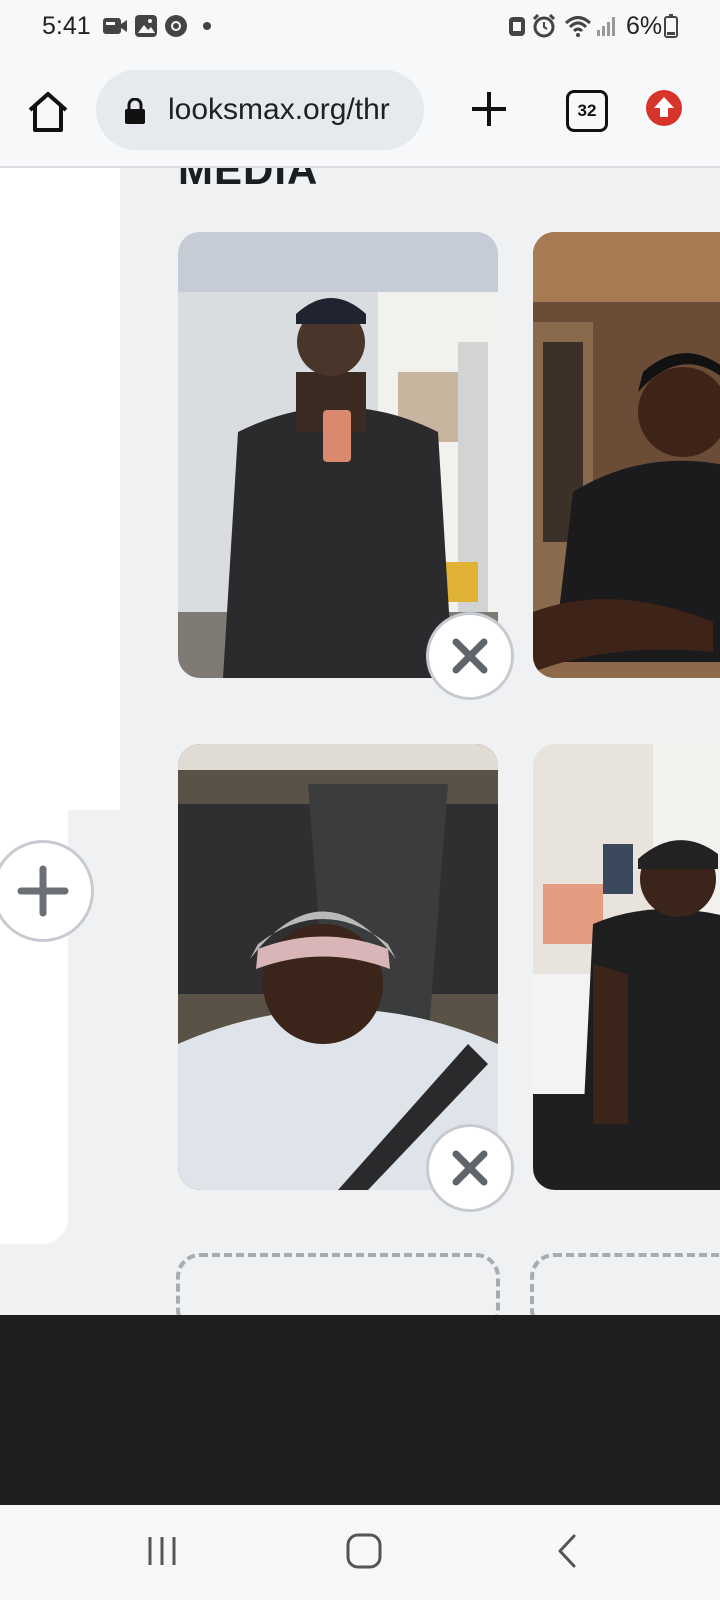  I want to click on recent-apps-icon, so click(162, 1551).